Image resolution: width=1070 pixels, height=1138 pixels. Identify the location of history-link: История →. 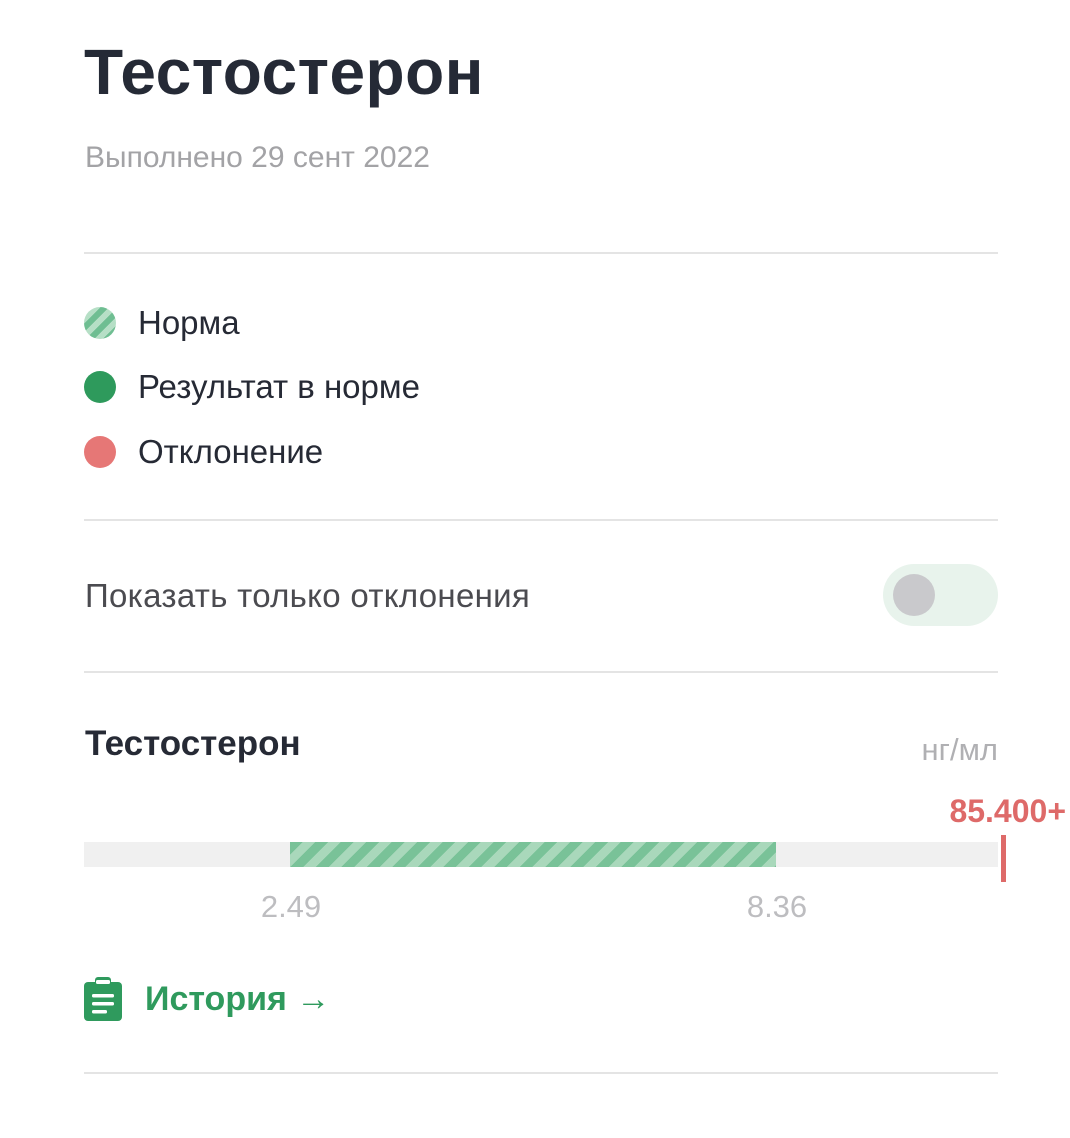
(207, 999).